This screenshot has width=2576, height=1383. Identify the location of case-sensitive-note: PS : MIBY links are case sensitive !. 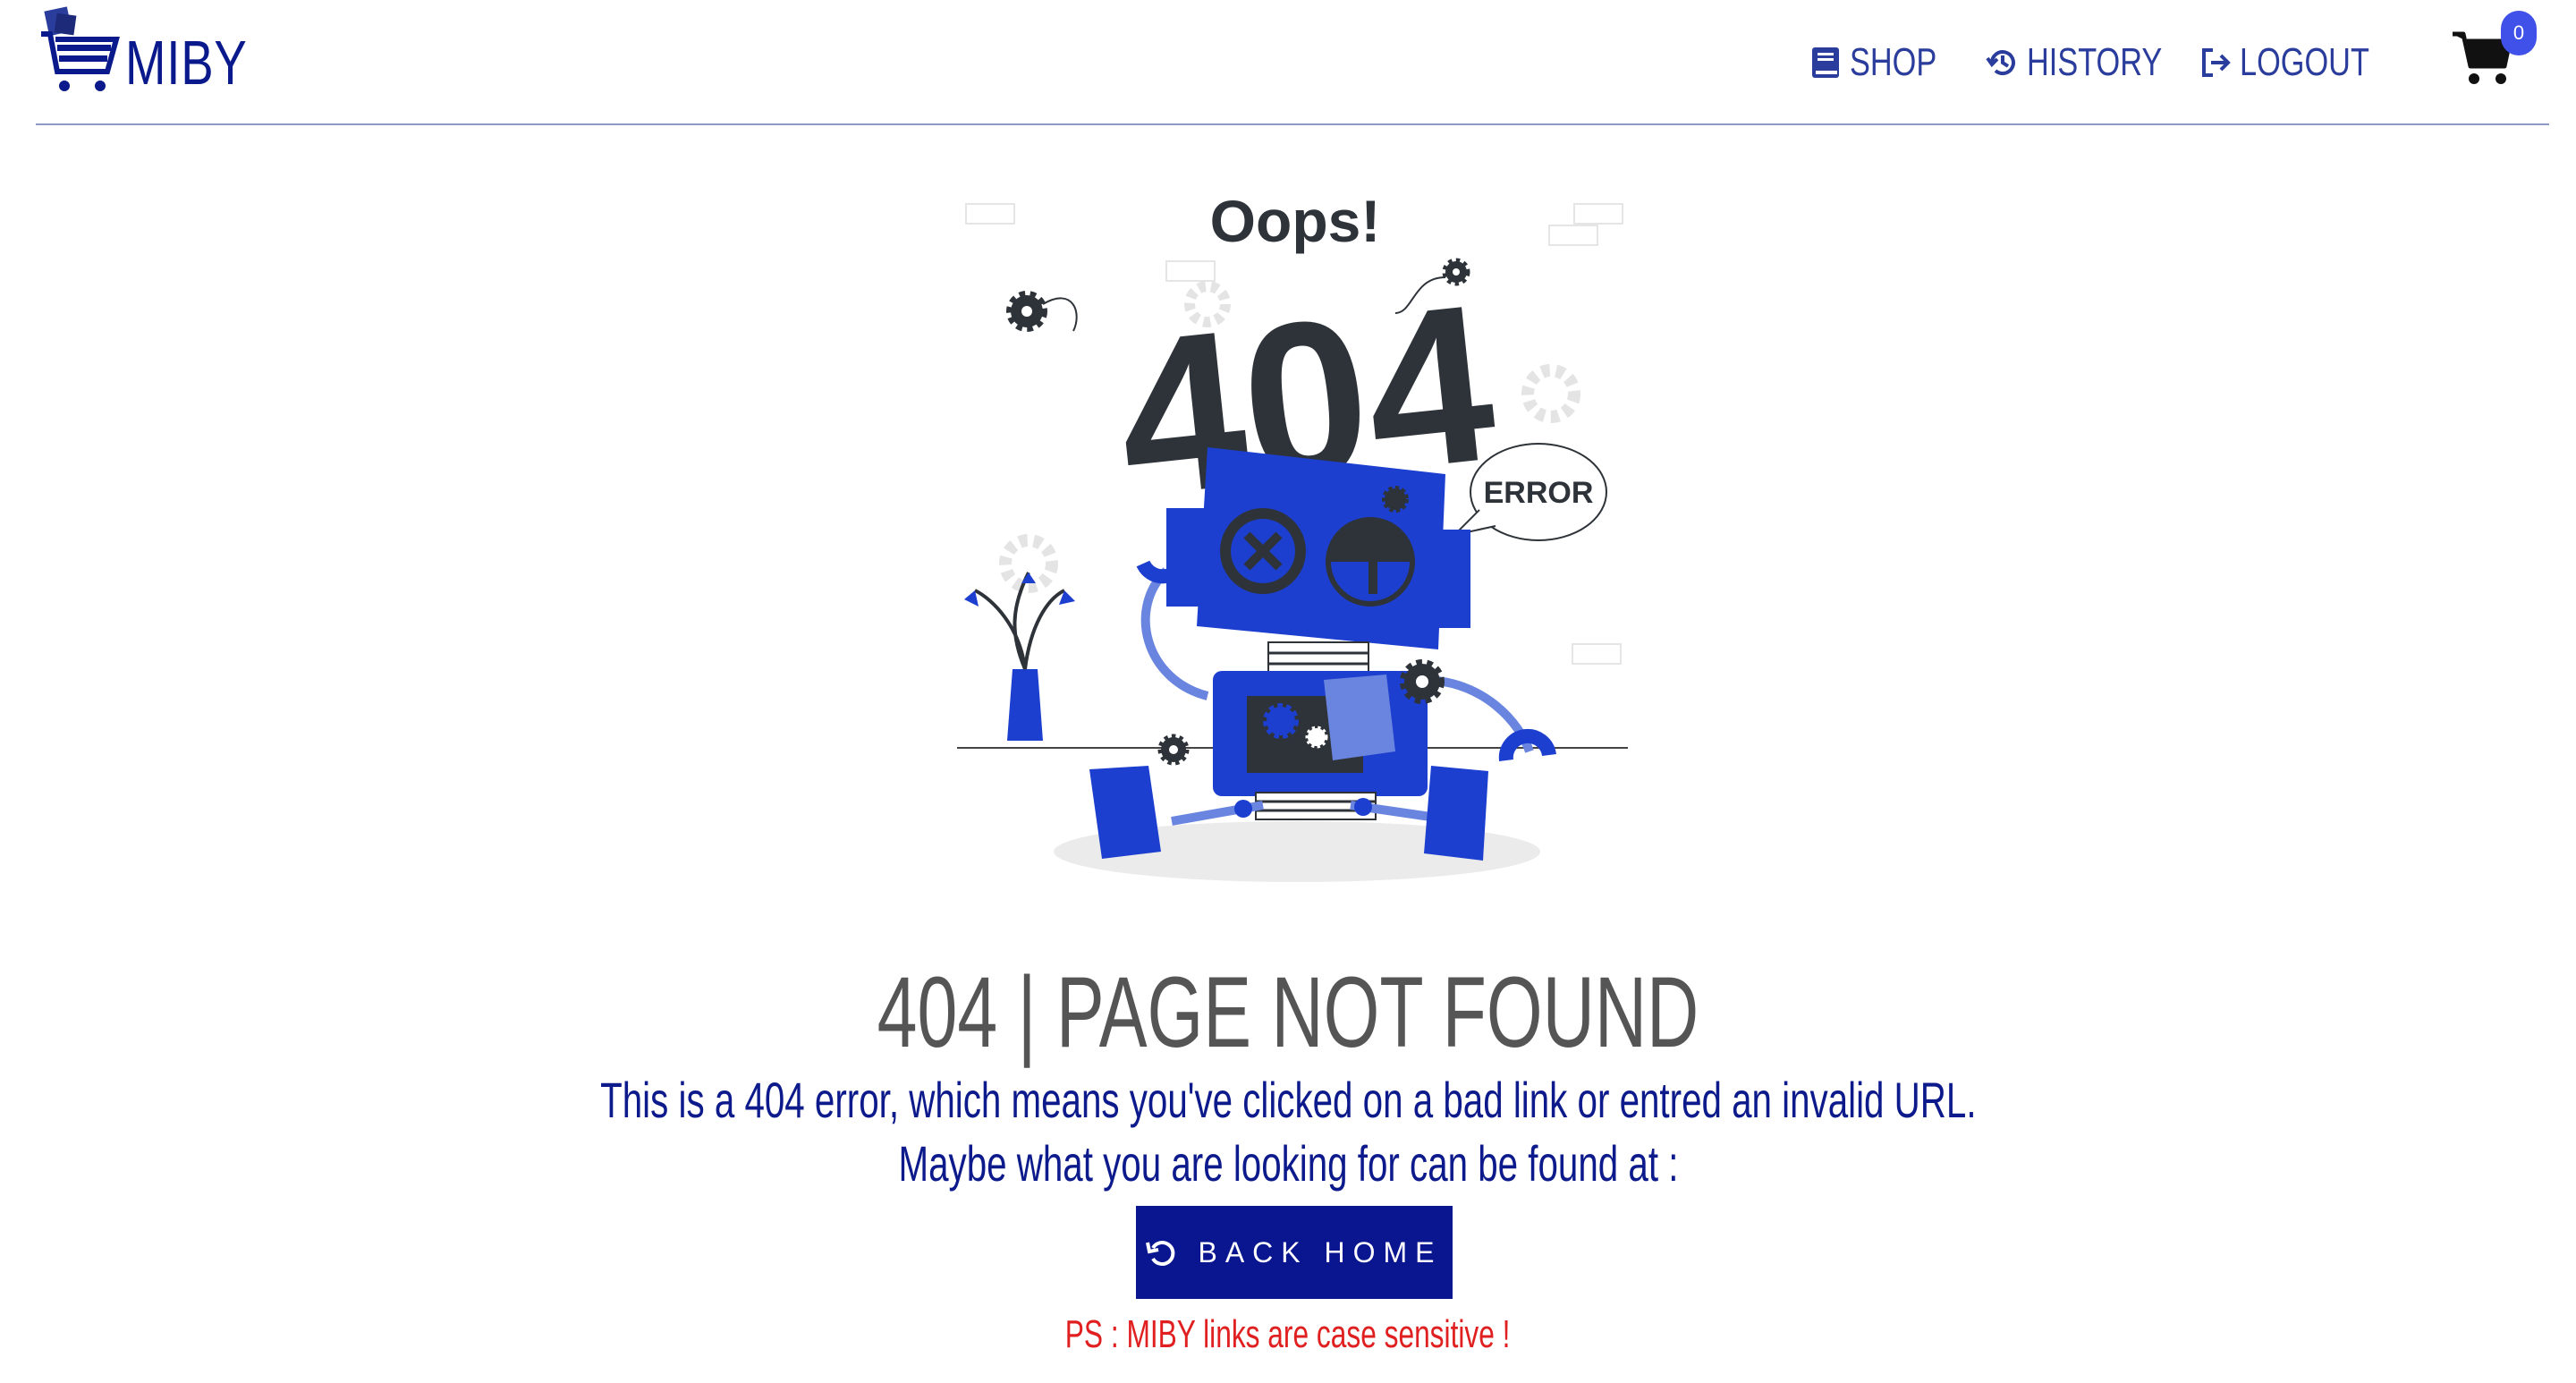
(1288, 1335).